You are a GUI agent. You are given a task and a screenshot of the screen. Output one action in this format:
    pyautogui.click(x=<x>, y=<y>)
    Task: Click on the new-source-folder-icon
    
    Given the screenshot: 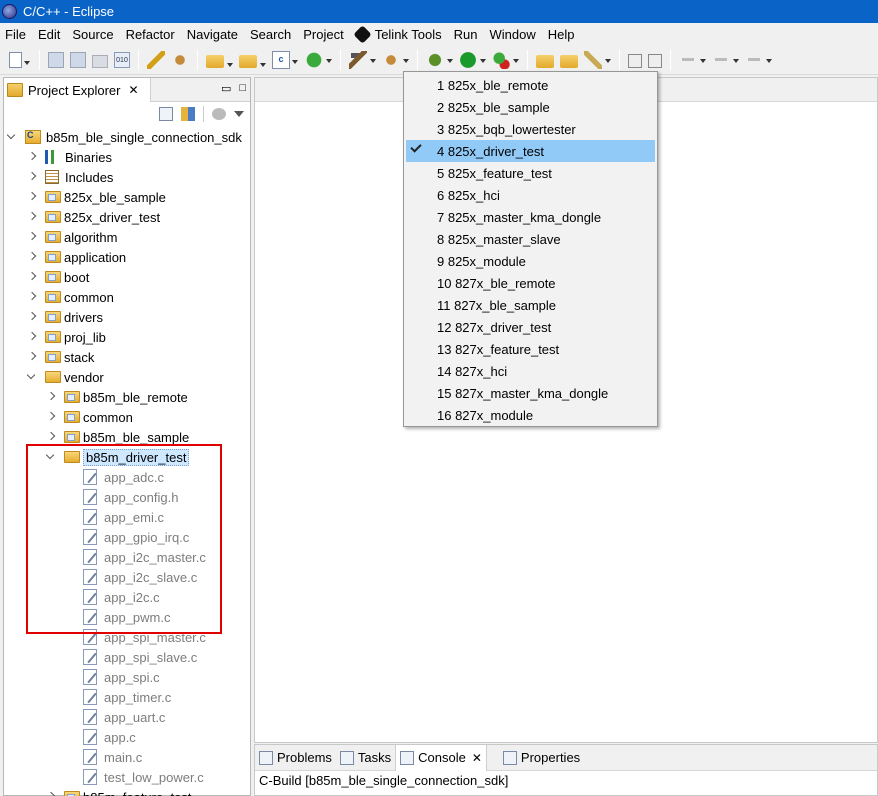 What is the action you would take?
    pyautogui.click(x=252, y=61)
    